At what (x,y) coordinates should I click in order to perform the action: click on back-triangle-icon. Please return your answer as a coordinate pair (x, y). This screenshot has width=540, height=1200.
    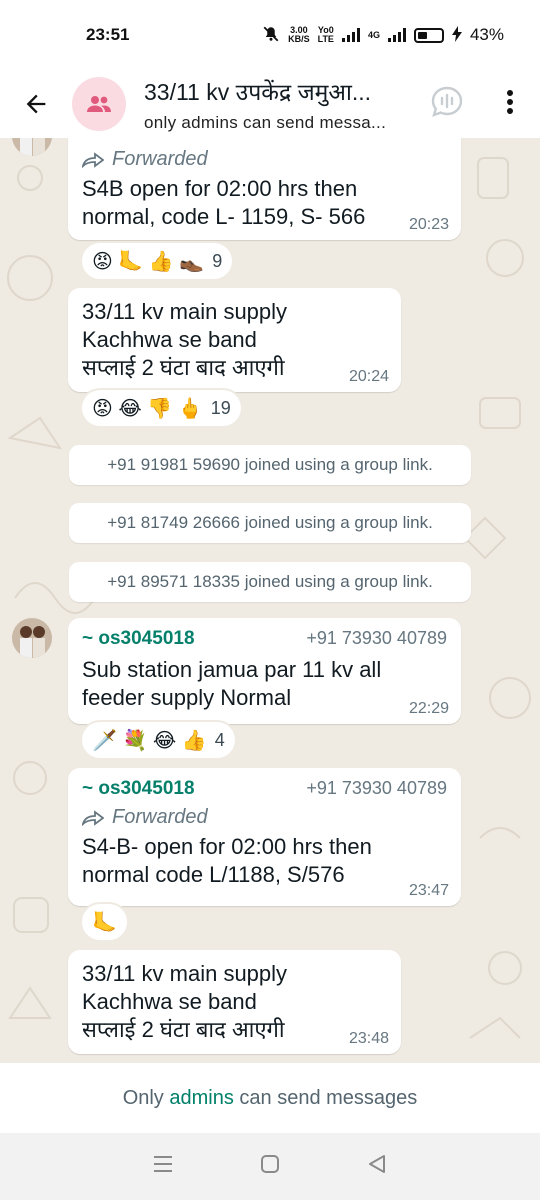
    Looking at the image, I should click on (376, 1164).